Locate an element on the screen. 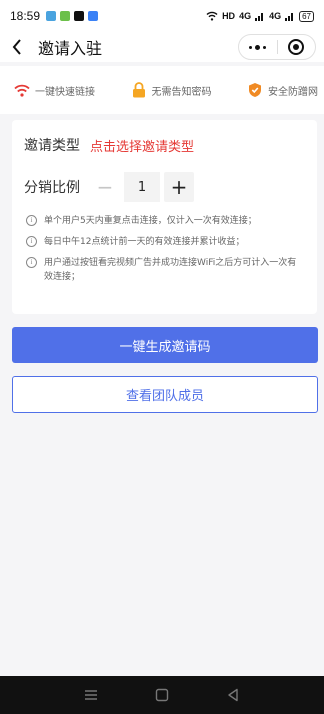 Image resolution: width=324 pixels, height=714 pixels. ratio-value: 1 is located at coordinates (142, 187).